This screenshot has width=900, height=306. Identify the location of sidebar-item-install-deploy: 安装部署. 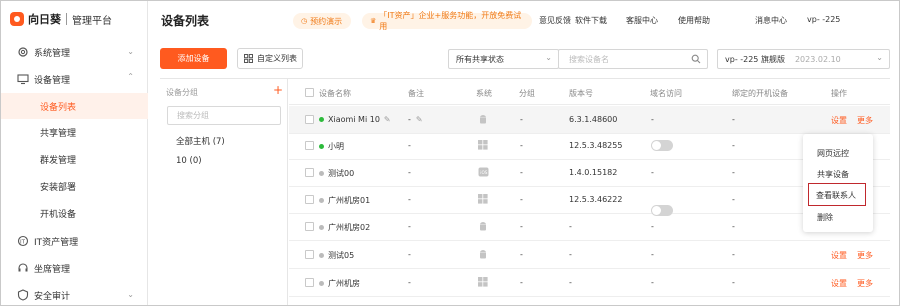
(74, 186).